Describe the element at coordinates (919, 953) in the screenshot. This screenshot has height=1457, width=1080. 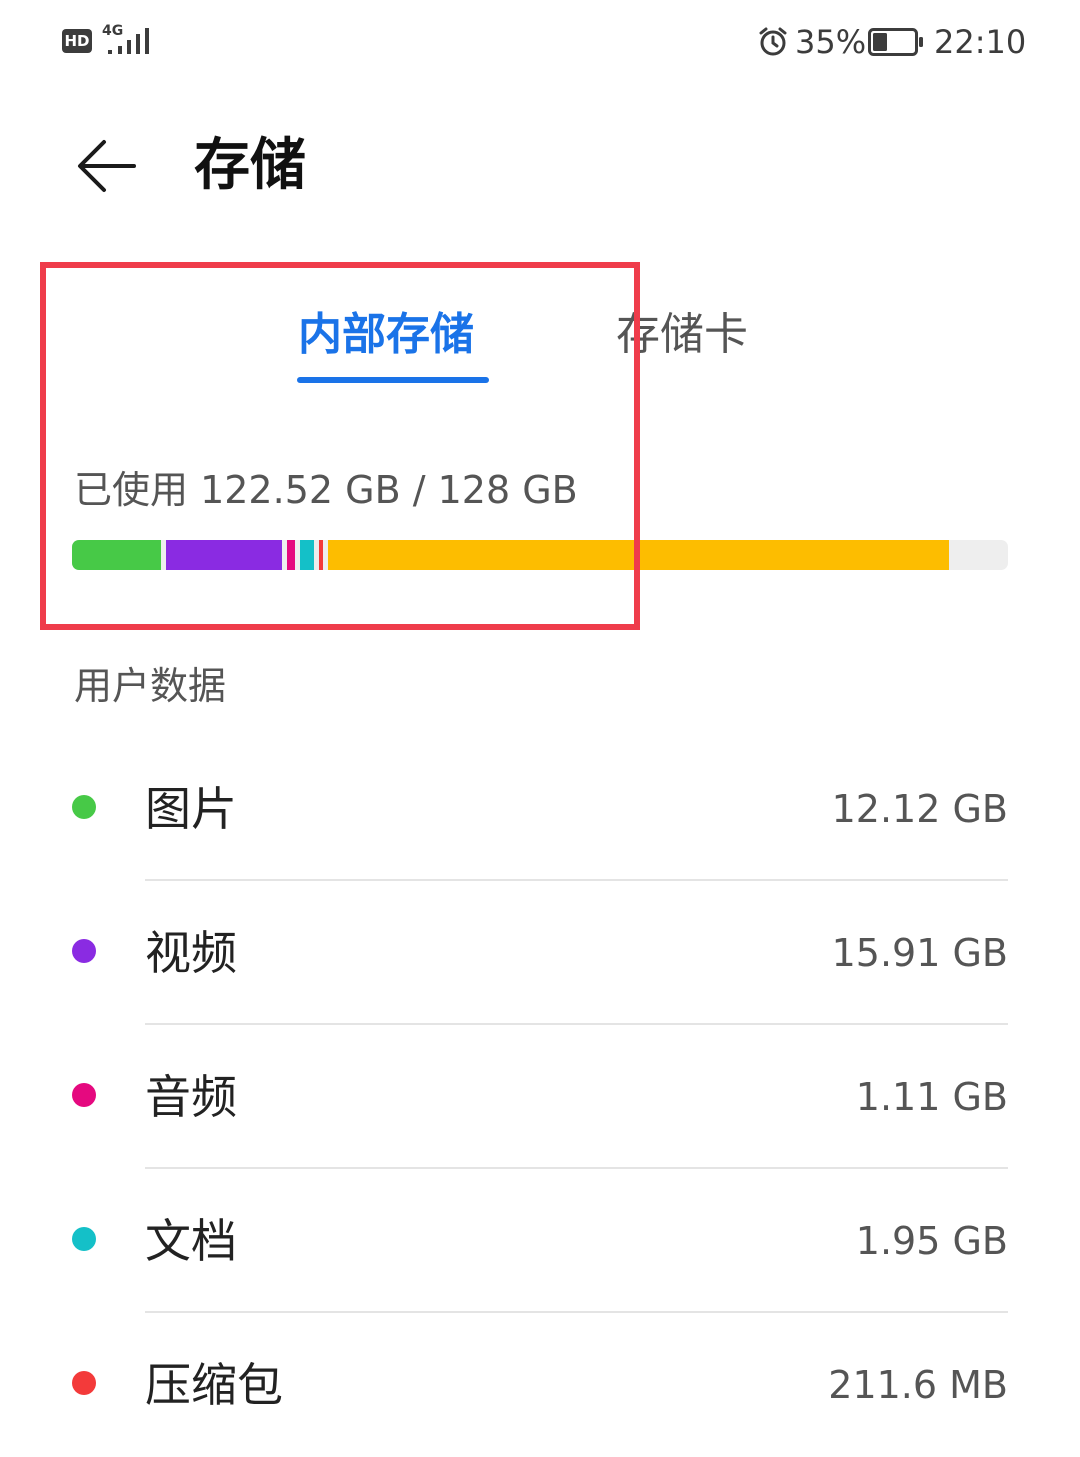
I see `category-size: 15.91 GB` at that location.